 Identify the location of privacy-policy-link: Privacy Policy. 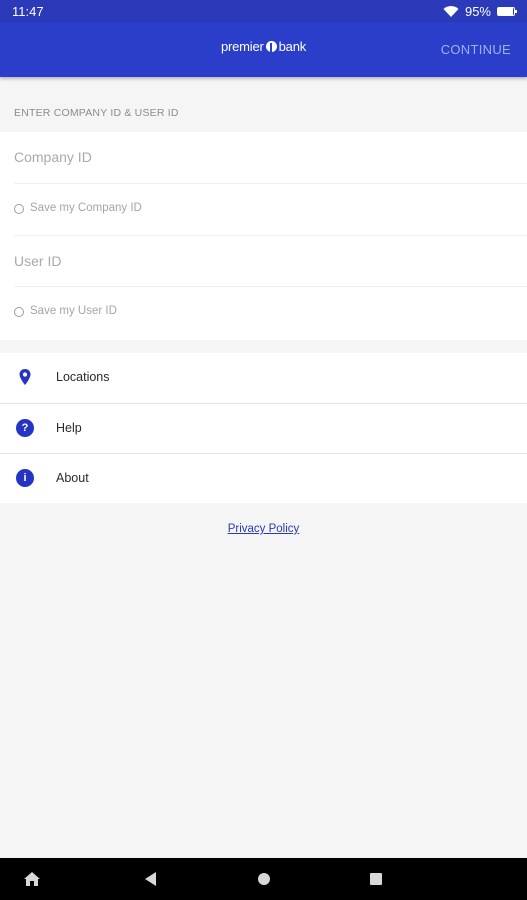
(263, 529).